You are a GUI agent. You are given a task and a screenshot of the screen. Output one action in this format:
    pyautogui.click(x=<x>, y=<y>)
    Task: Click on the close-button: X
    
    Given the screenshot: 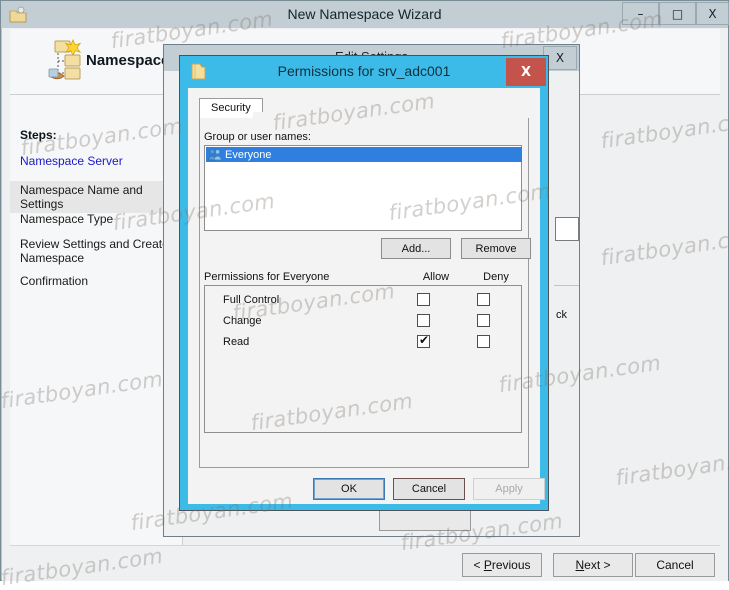 What is the action you would take?
    pyautogui.click(x=712, y=13)
    